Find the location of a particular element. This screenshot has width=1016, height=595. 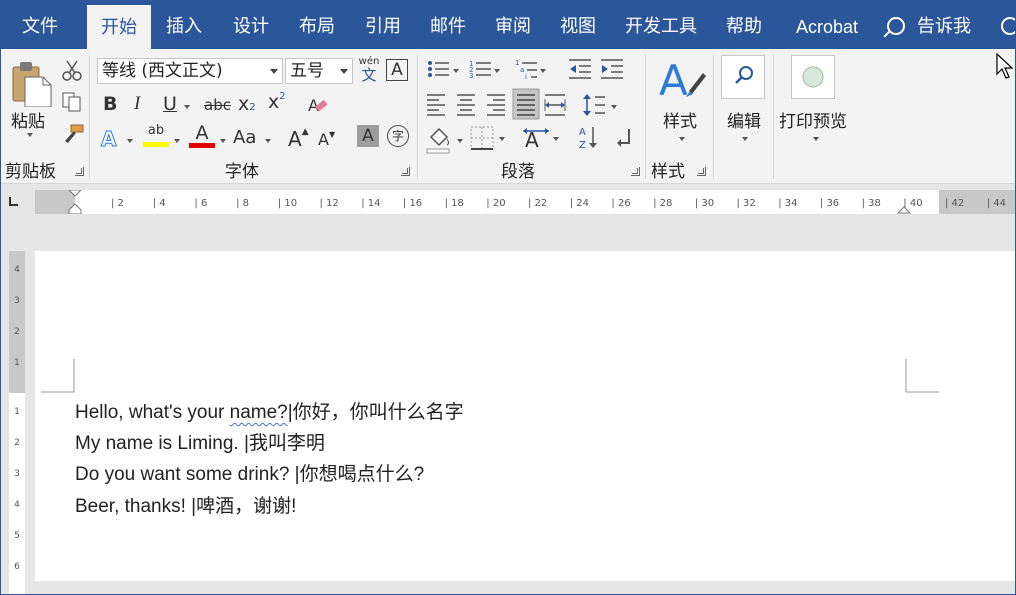

numbering-icon: 123 is located at coordinates (484, 70).